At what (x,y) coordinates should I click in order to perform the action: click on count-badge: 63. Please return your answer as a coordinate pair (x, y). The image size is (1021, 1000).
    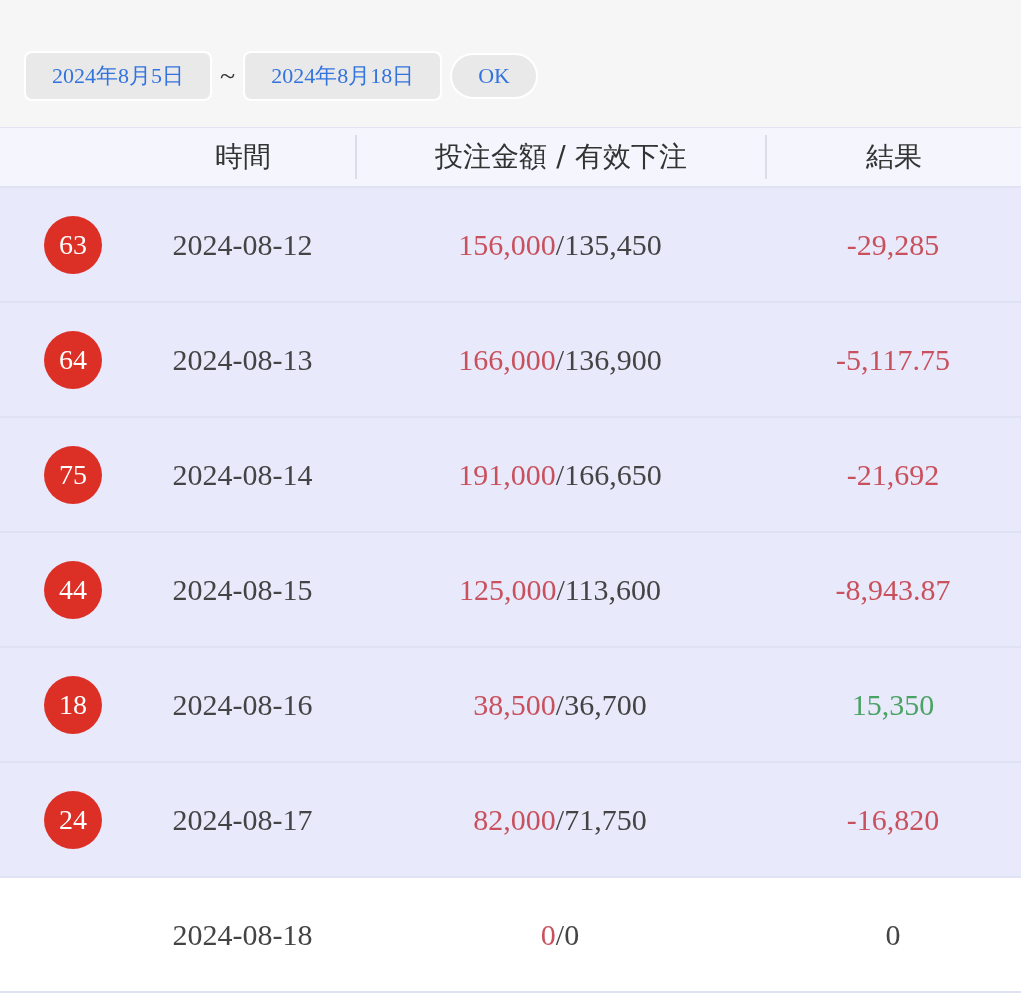
    Looking at the image, I should click on (73, 244).